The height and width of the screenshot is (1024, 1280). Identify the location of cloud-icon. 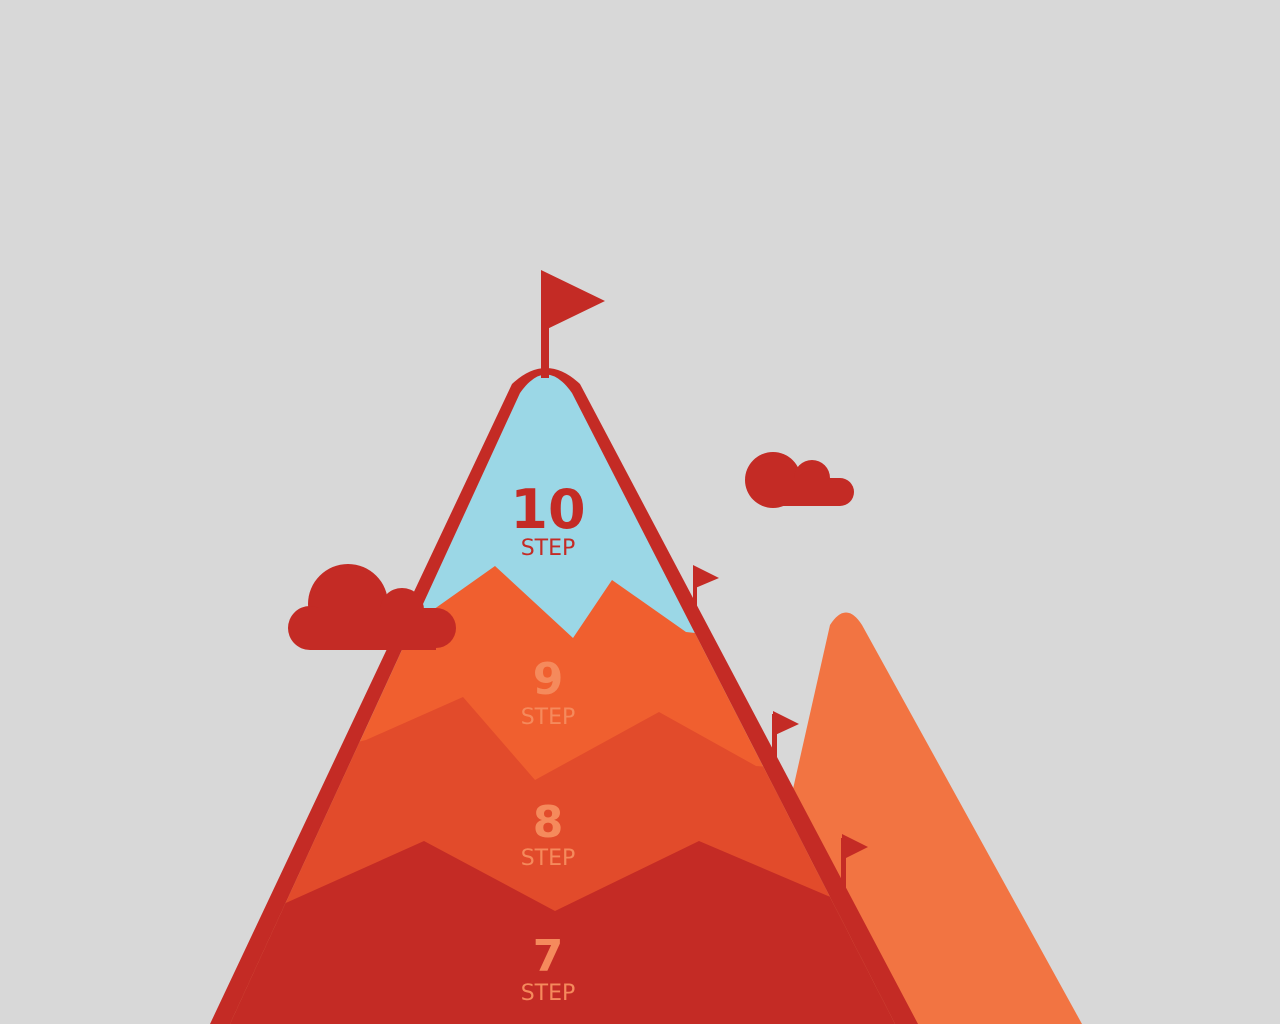
(799, 480).